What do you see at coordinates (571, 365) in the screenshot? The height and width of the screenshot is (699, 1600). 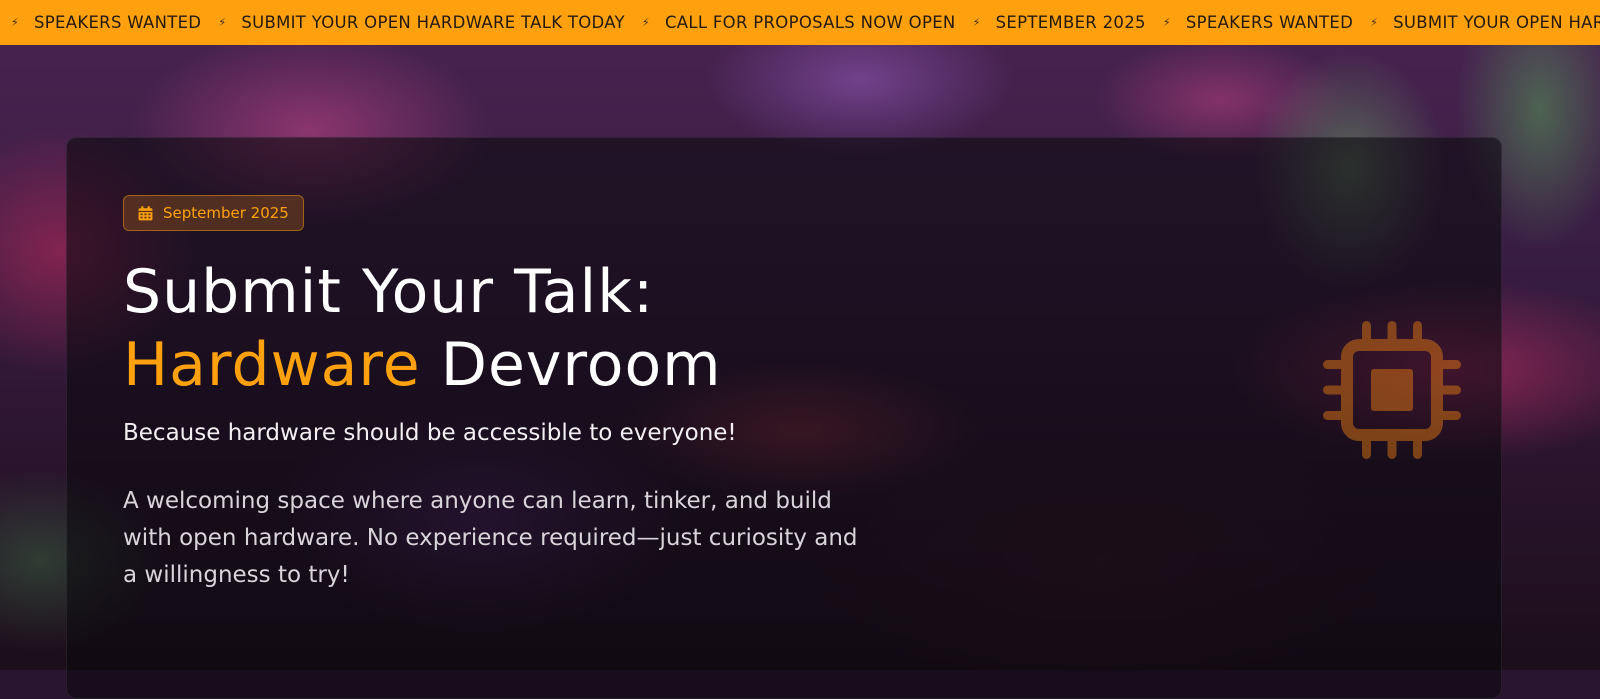 I see `title-rest: Devroom` at bounding box center [571, 365].